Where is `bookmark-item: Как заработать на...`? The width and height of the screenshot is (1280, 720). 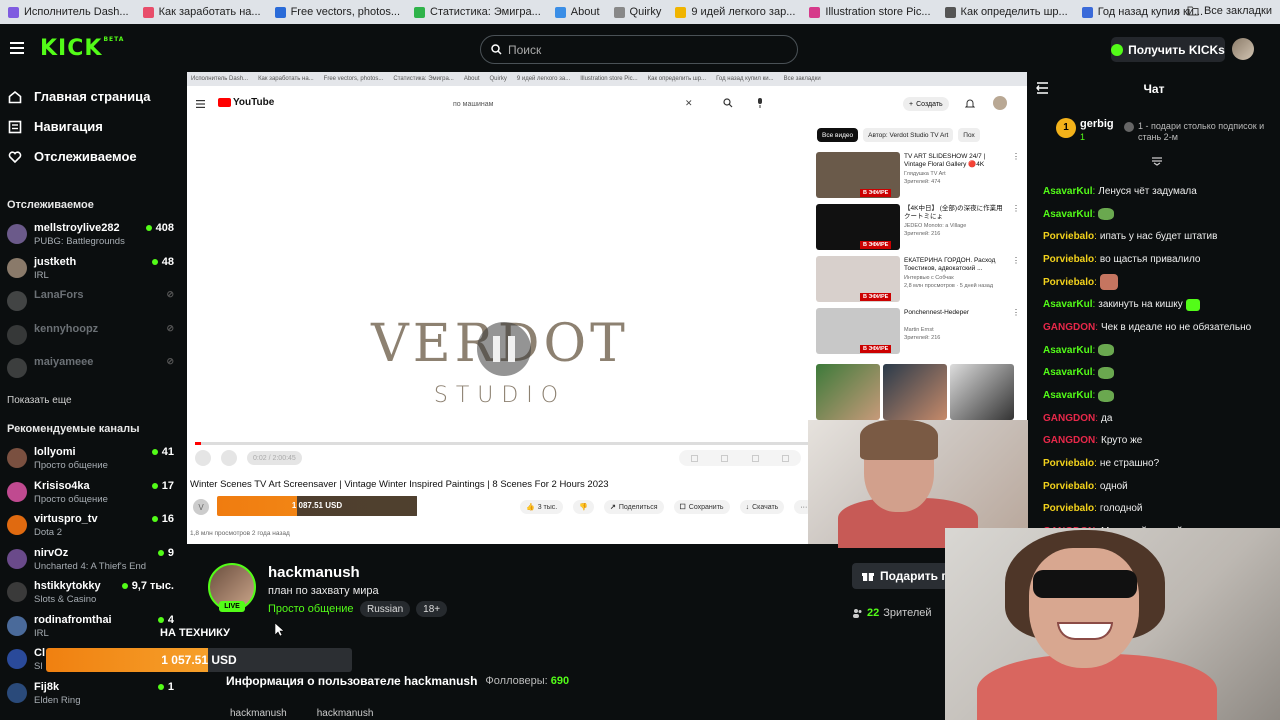
bookmark-item: Как заработать на... is located at coordinates (201, 12).